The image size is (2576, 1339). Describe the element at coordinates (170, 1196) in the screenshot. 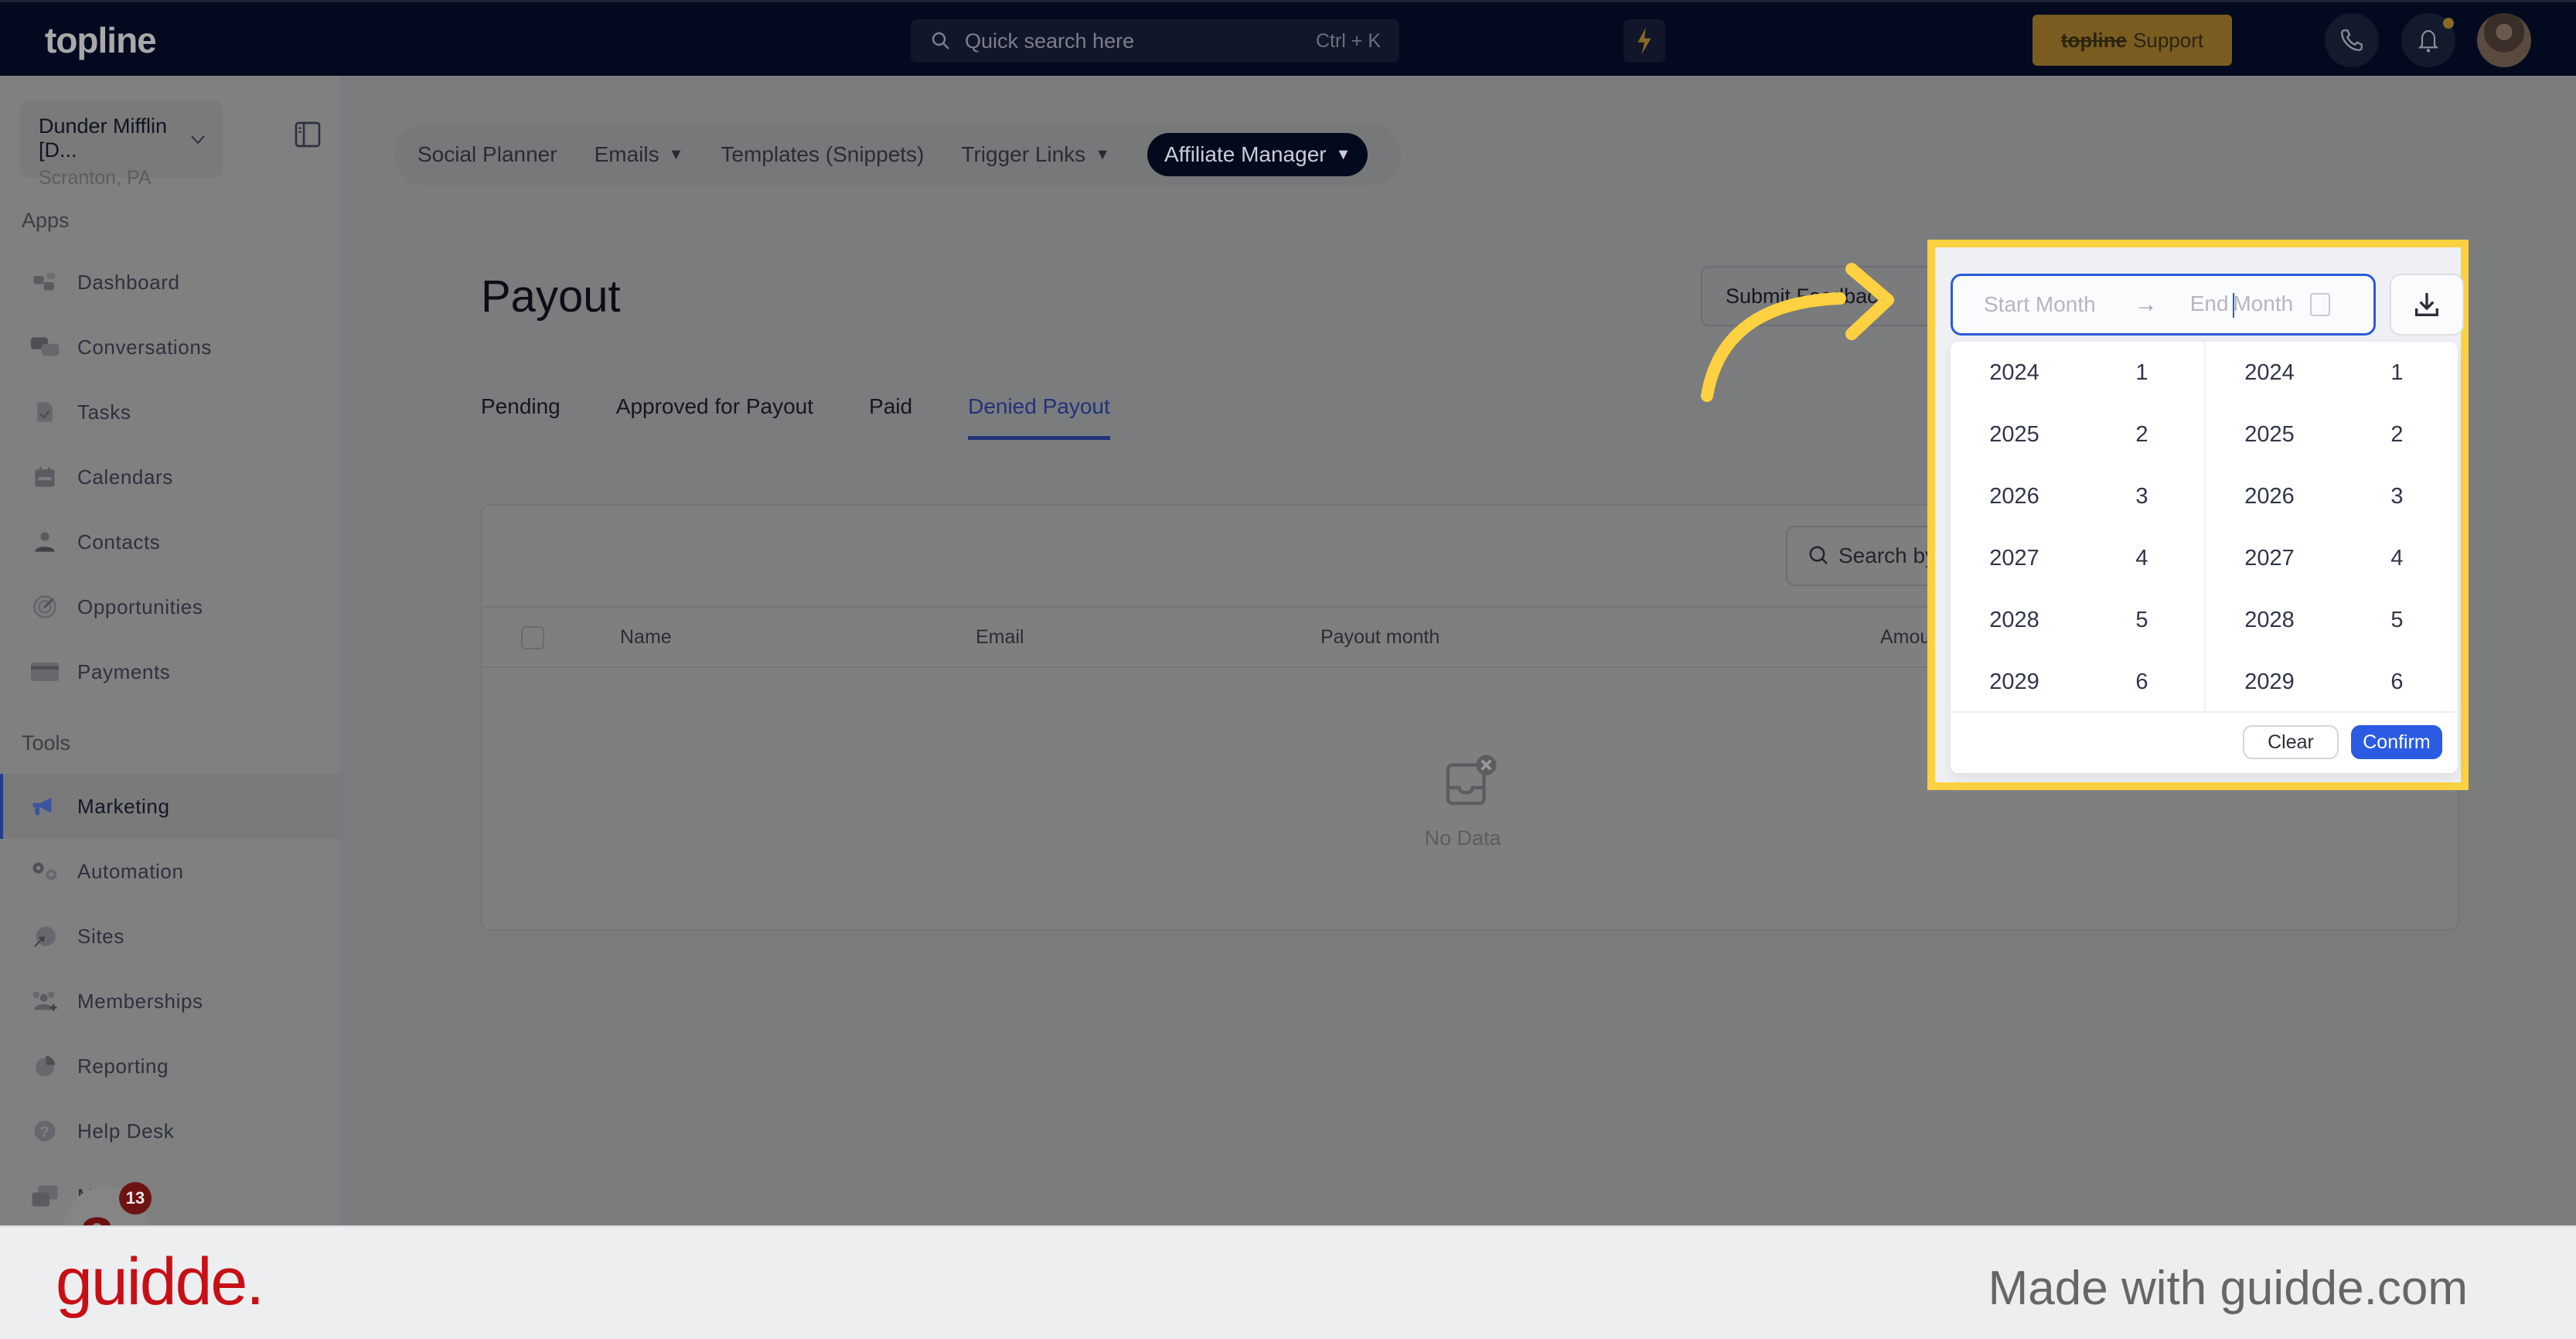

I see `sidebar-item-mailgun: Mailgun` at that location.